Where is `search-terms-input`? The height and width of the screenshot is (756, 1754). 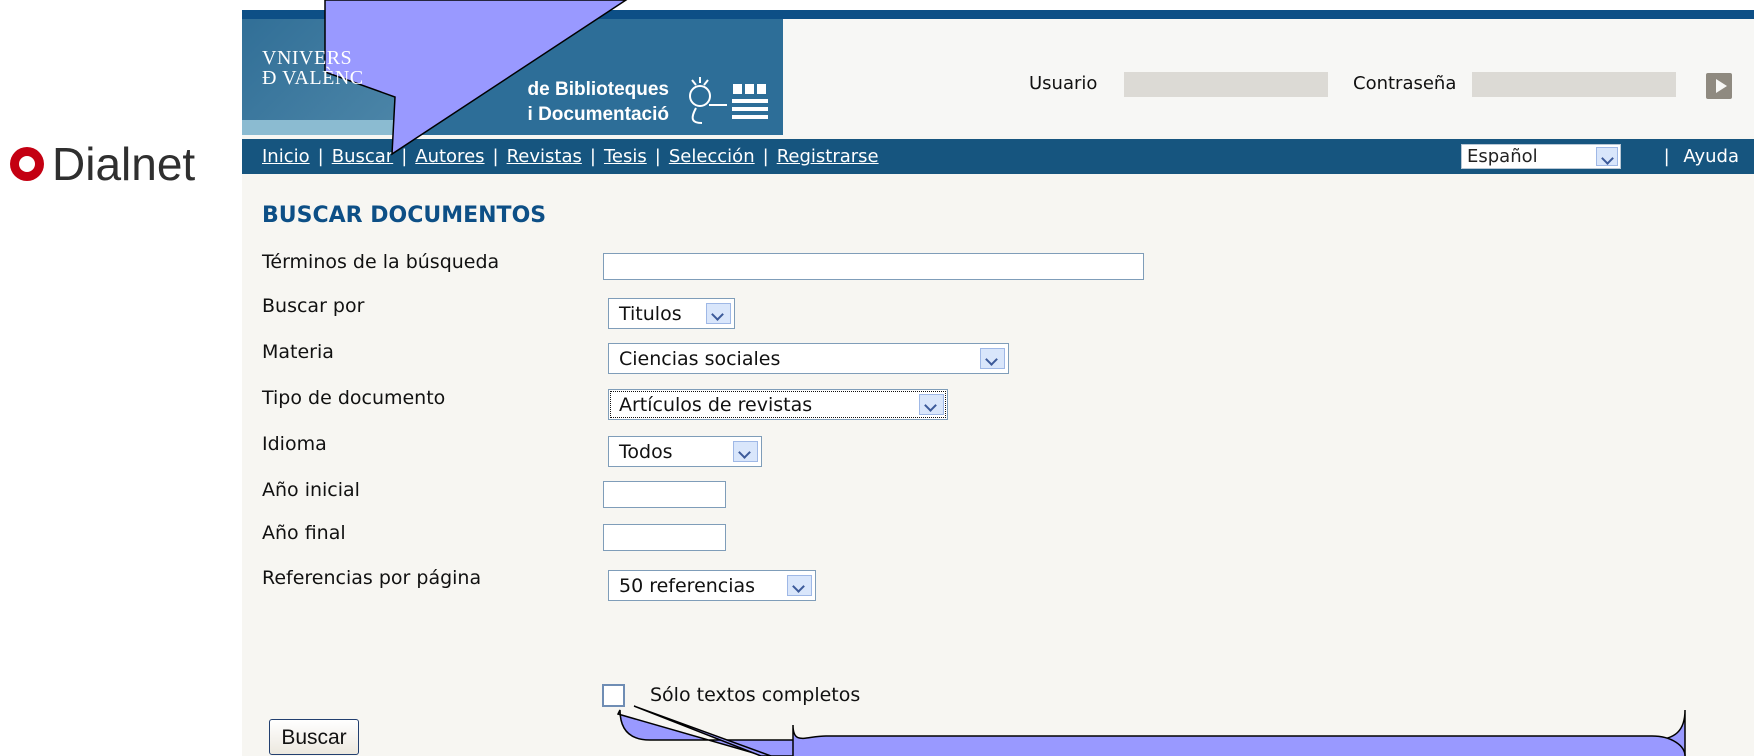 search-terms-input is located at coordinates (873, 266).